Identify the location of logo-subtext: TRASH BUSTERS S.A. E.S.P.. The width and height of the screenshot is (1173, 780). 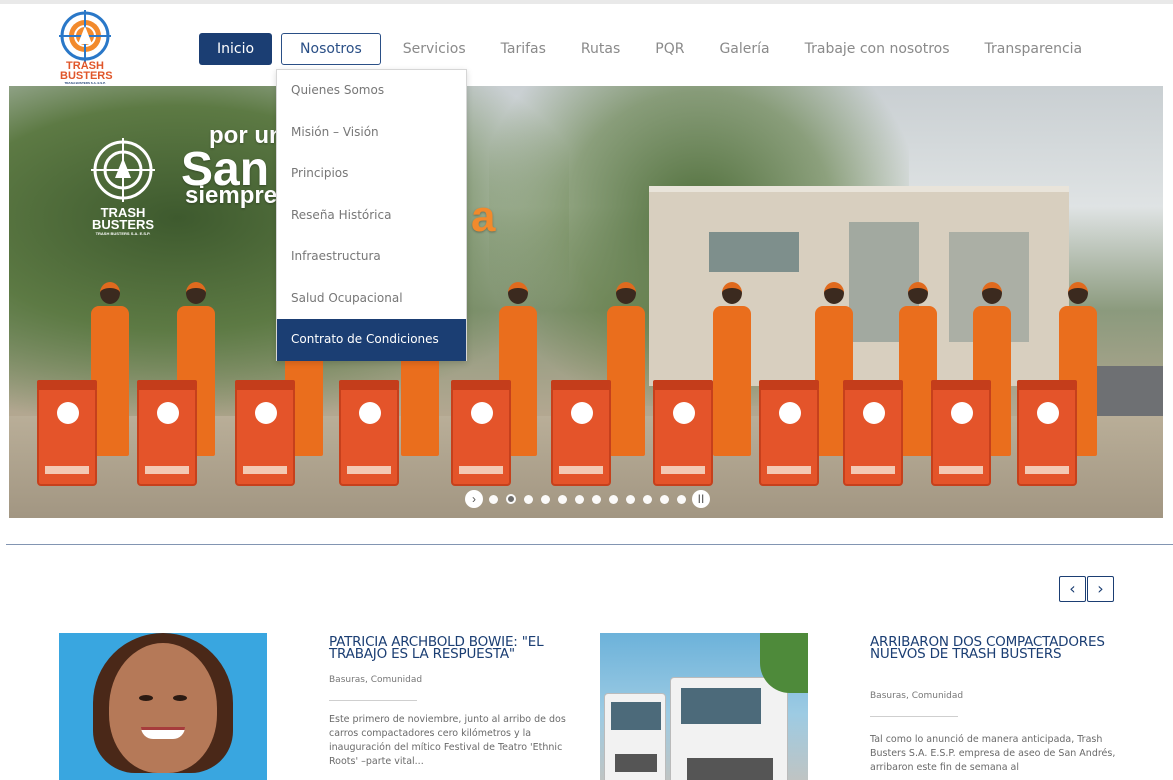
(85, 83).